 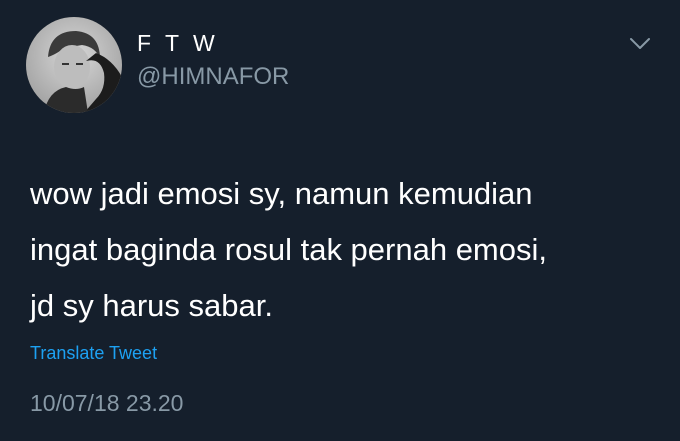 I want to click on chevron-down-icon, so click(x=640, y=44).